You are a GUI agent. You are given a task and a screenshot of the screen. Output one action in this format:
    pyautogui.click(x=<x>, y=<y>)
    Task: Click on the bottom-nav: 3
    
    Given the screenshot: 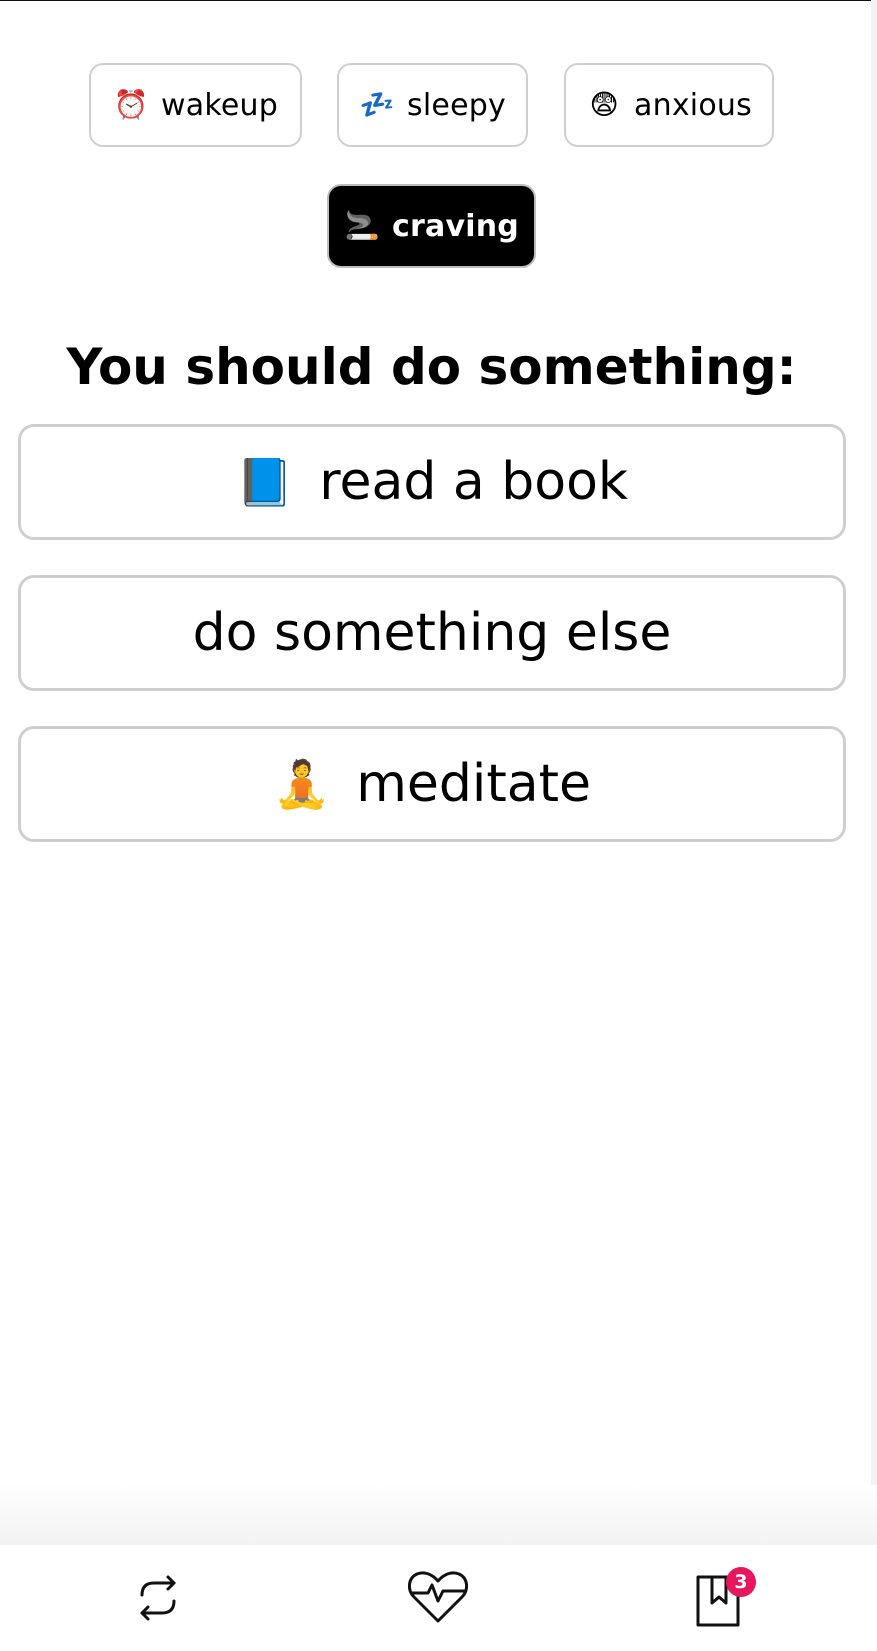 What is the action you would take?
    pyautogui.click(x=438, y=1598)
    